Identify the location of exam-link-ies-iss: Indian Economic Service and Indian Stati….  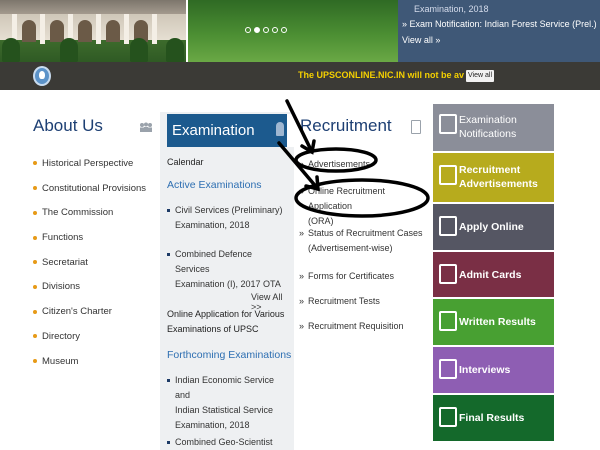
(228, 403).